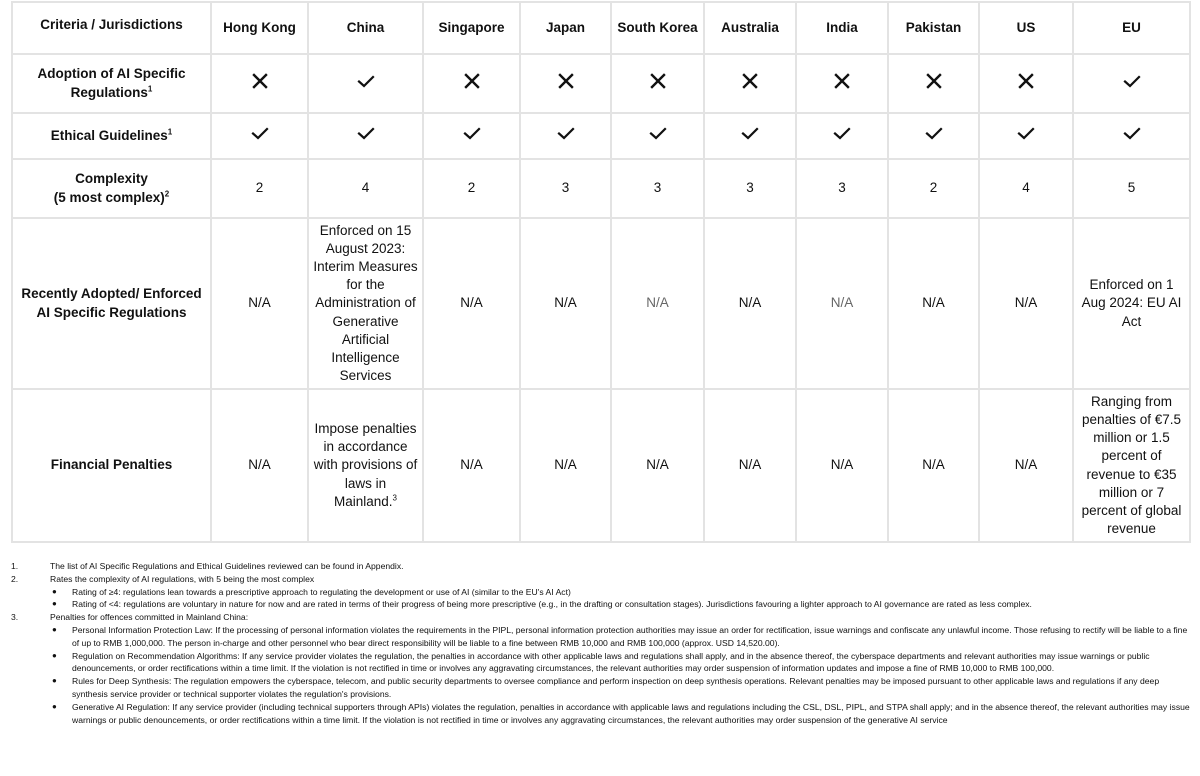 This screenshot has width=1200, height=776. What do you see at coordinates (394, 498) in the screenshot?
I see `footnote-ref: 3` at bounding box center [394, 498].